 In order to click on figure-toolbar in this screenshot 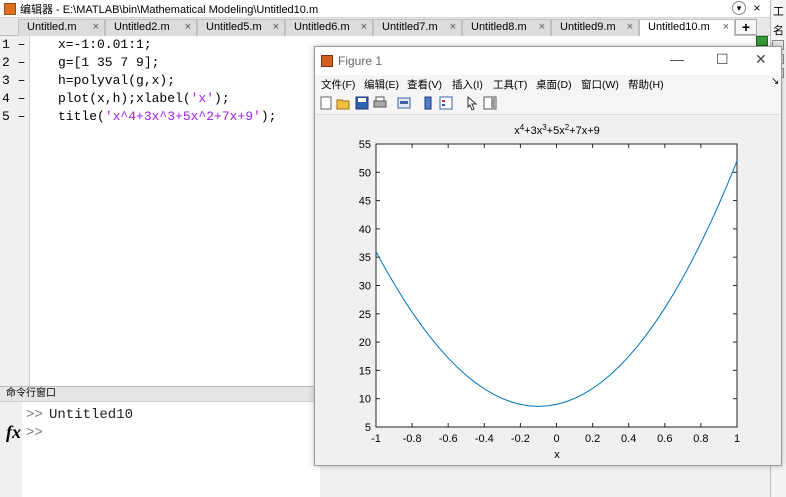, I will do `click(548, 104)`.